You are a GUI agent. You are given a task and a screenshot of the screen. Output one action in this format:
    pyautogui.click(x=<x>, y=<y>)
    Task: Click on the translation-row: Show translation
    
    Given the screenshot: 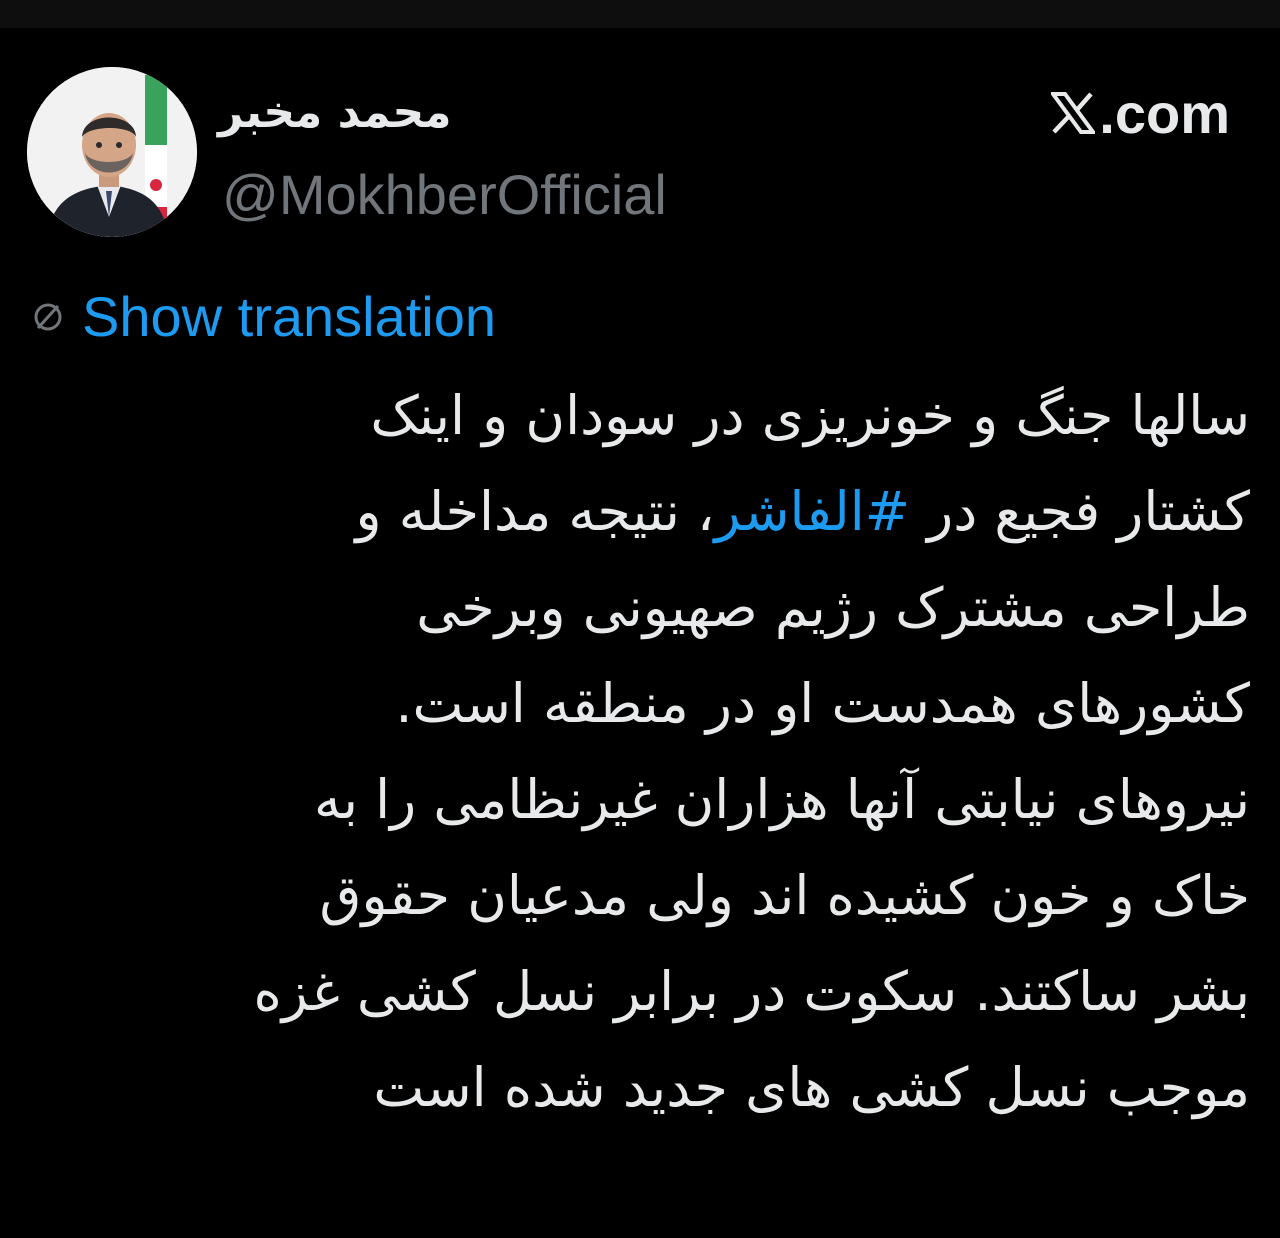 What is the action you would take?
    pyautogui.click(x=262, y=317)
    